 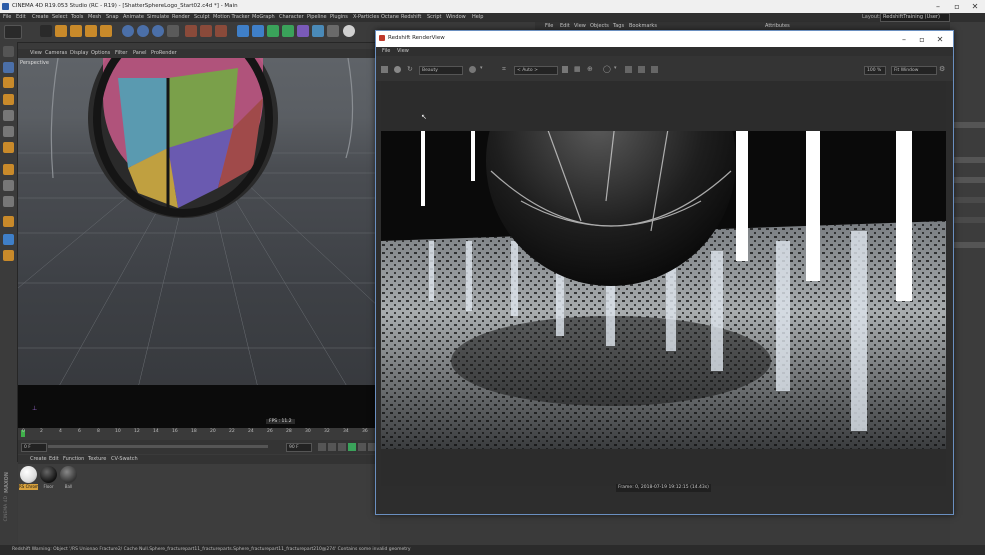 What do you see at coordinates (914, 70) in the screenshot?
I see `fit-select: Fit Window` at bounding box center [914, 70].